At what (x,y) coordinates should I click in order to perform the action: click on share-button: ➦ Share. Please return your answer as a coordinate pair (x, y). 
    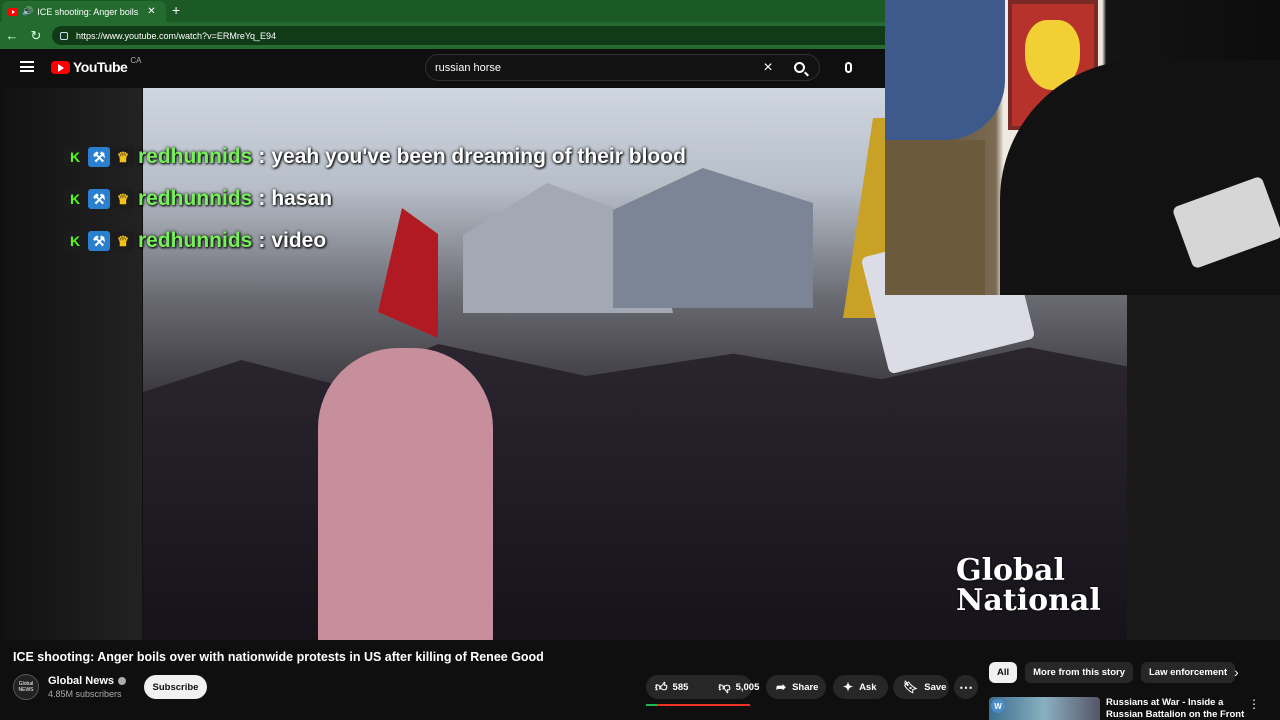
    Looking at the image, I should click on (796, 687).